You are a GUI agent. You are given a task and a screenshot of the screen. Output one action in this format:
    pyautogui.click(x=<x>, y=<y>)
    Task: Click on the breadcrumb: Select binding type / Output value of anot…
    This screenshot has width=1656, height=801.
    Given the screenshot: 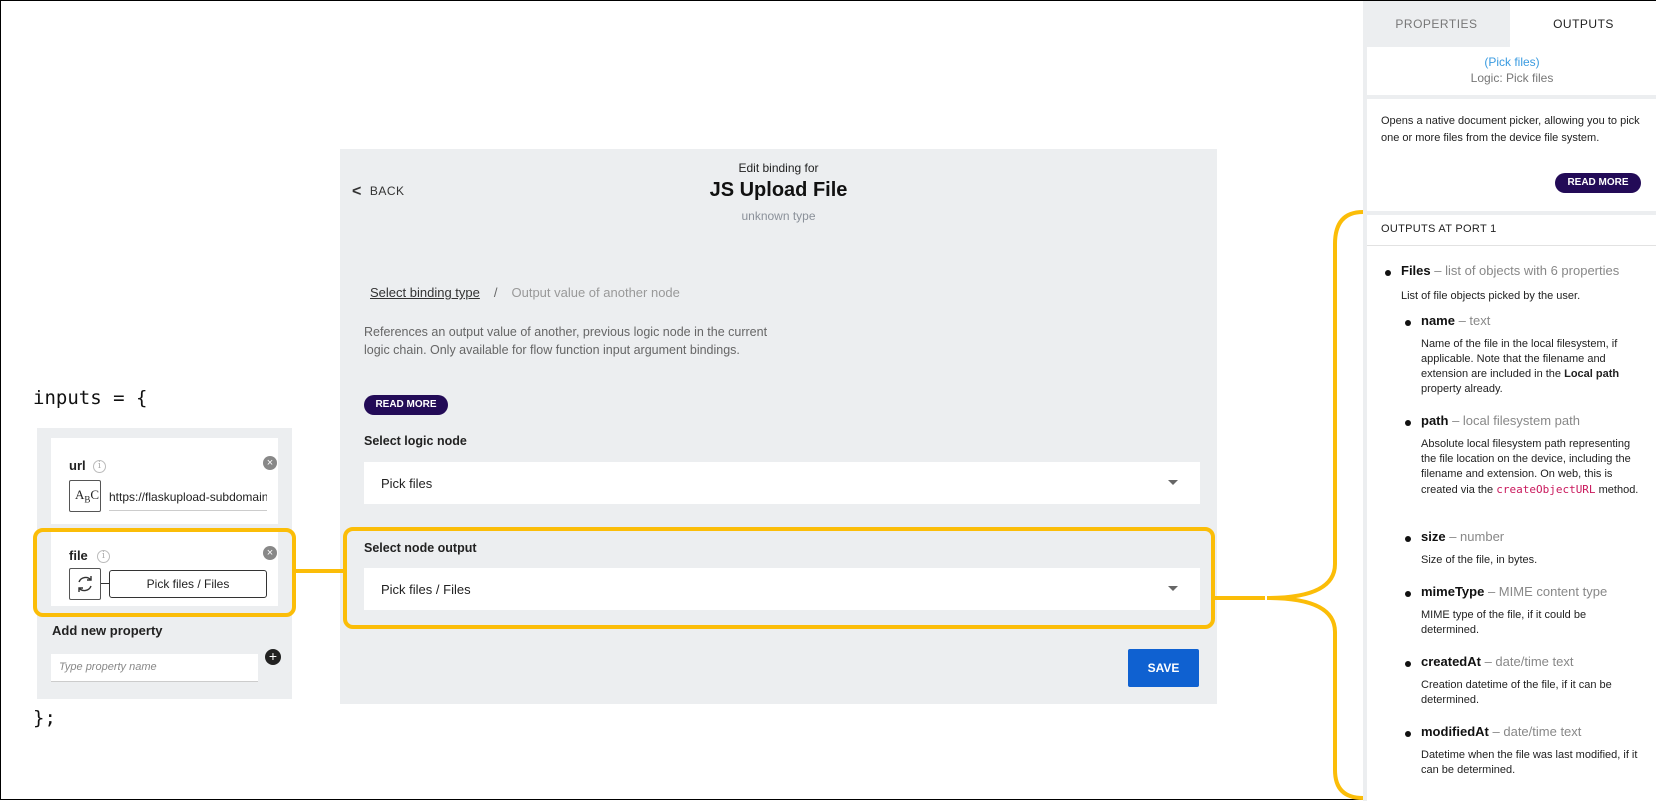 What is the action you would take?
    pyautogui.click(x=525, y=292)
    